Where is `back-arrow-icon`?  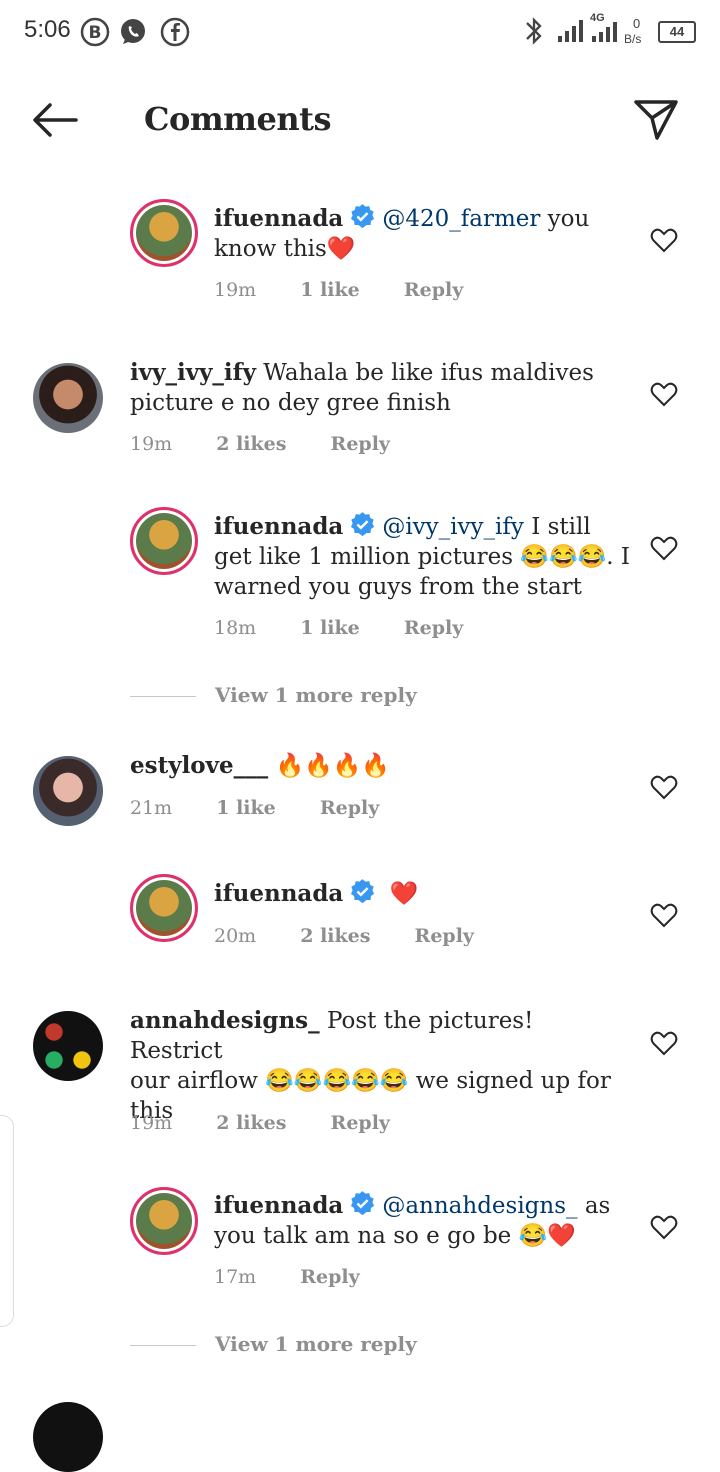 back-arrow-icon is located at coordinates (56, 120).